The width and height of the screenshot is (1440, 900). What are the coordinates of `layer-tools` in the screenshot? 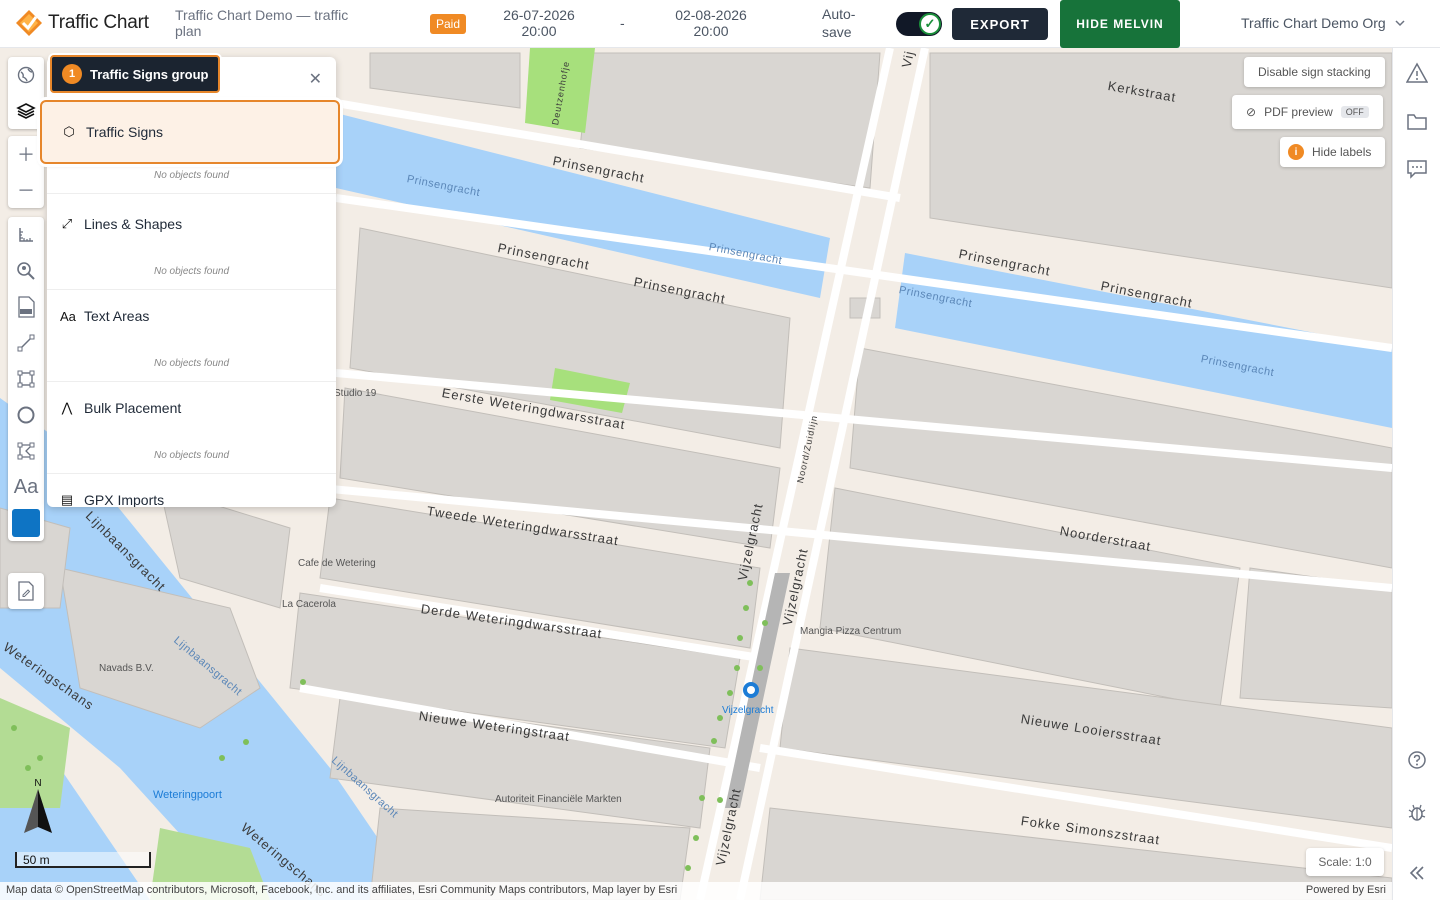 It's located at (26, 93).